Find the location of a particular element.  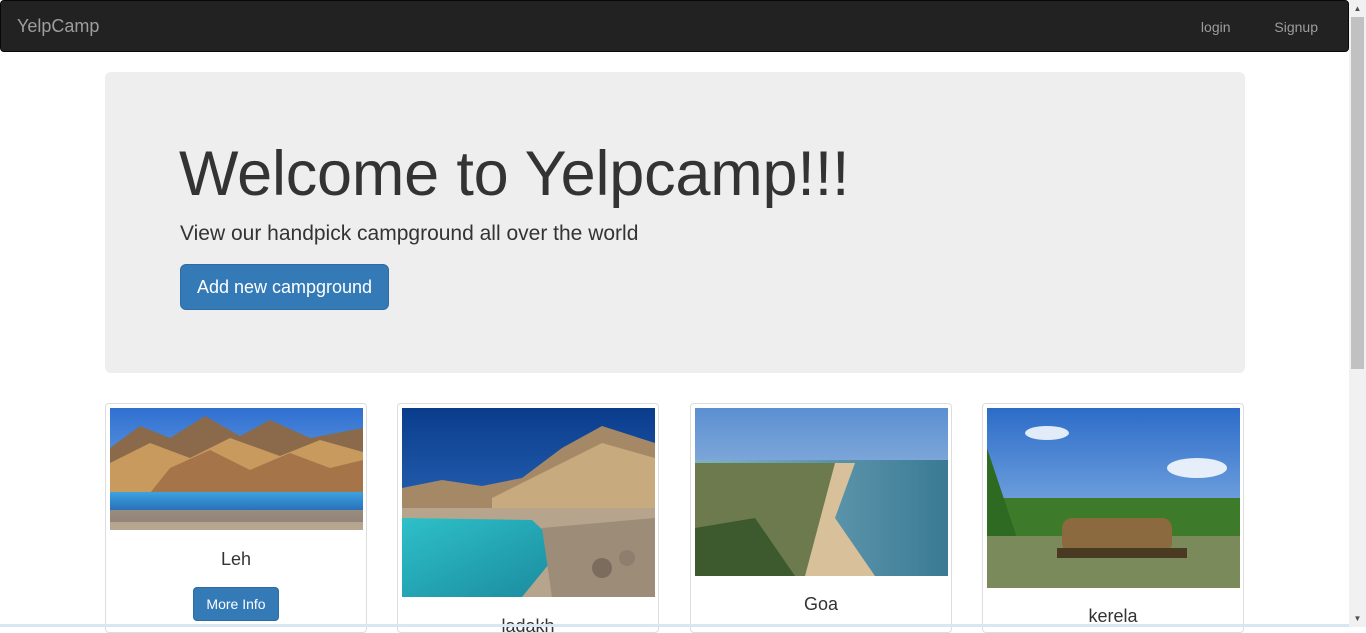

campground-card-ladakh: ladakh is located at coordinates (528, 518).